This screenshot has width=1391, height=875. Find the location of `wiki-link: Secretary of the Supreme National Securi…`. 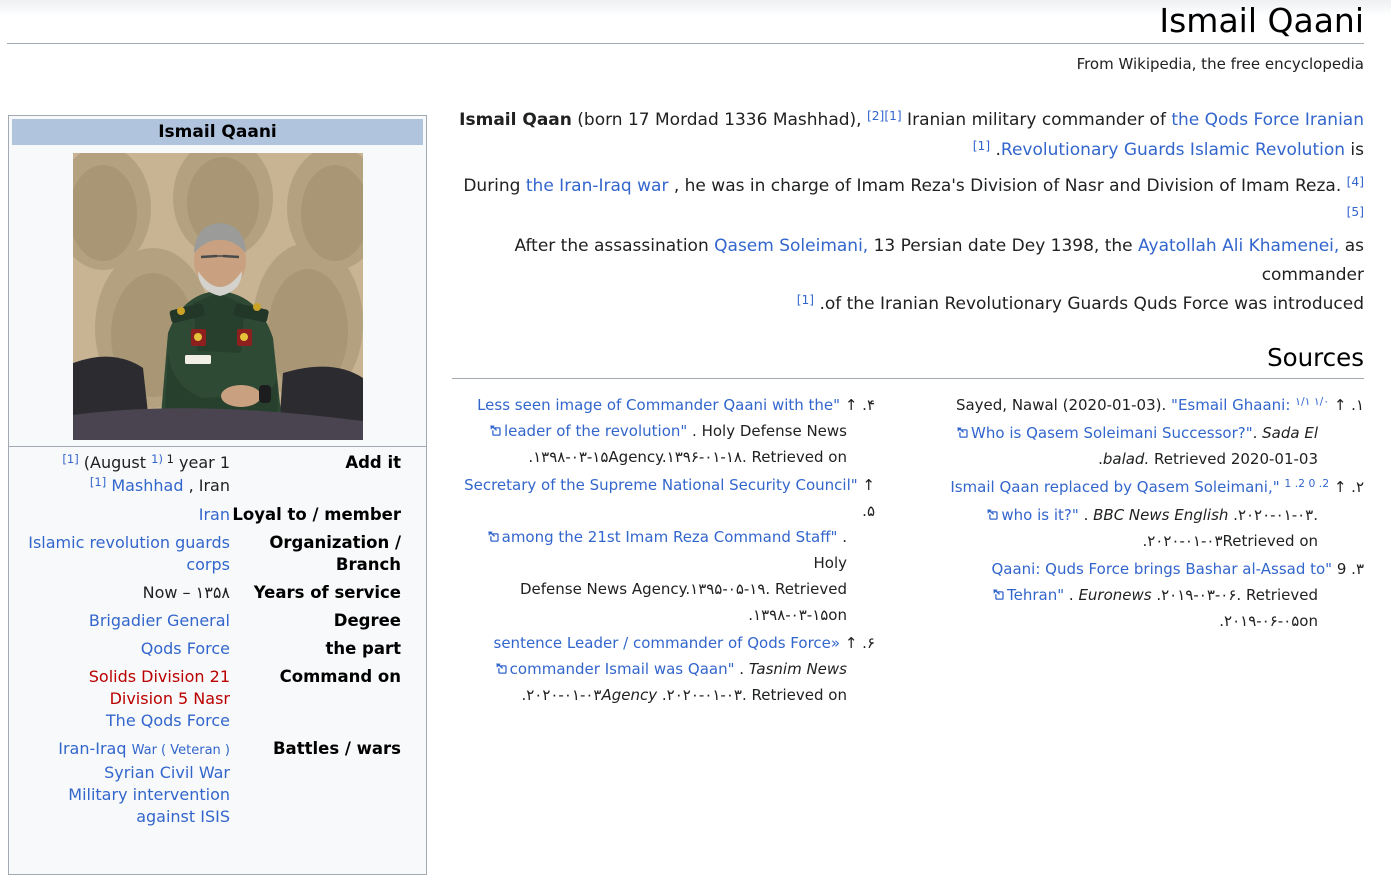

wiki-link: Secretary of the Supreme National Securi… is located at coordinates (661, 485).